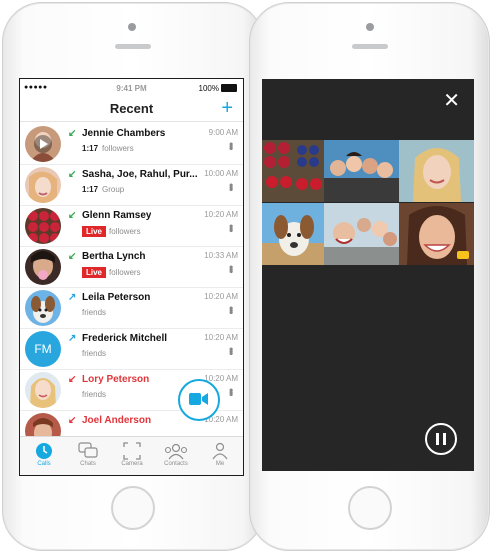  Describe the element at coordinates (117, 215) in the screenshot. I see `contact-name: Glenn Ramsey` at that location.